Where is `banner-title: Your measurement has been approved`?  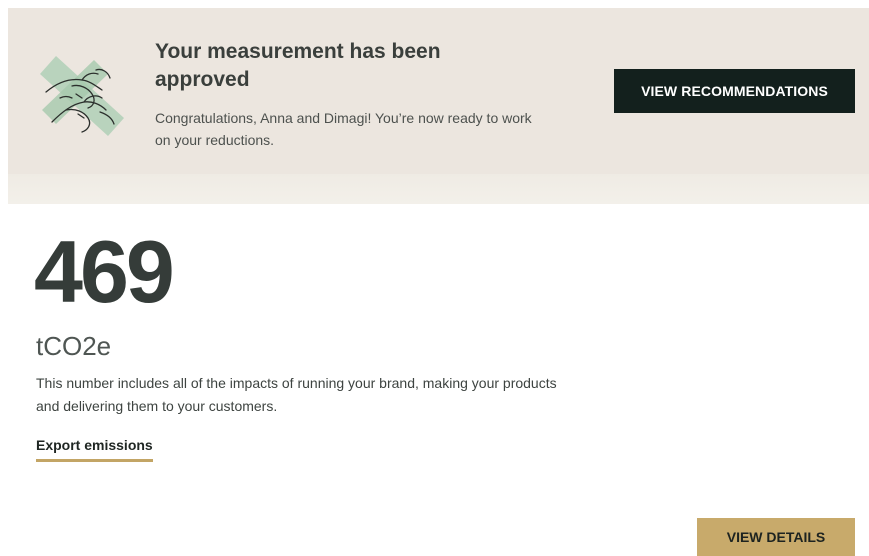 banner-title: Your measurement has been approved is located at coordinates (298, 65).